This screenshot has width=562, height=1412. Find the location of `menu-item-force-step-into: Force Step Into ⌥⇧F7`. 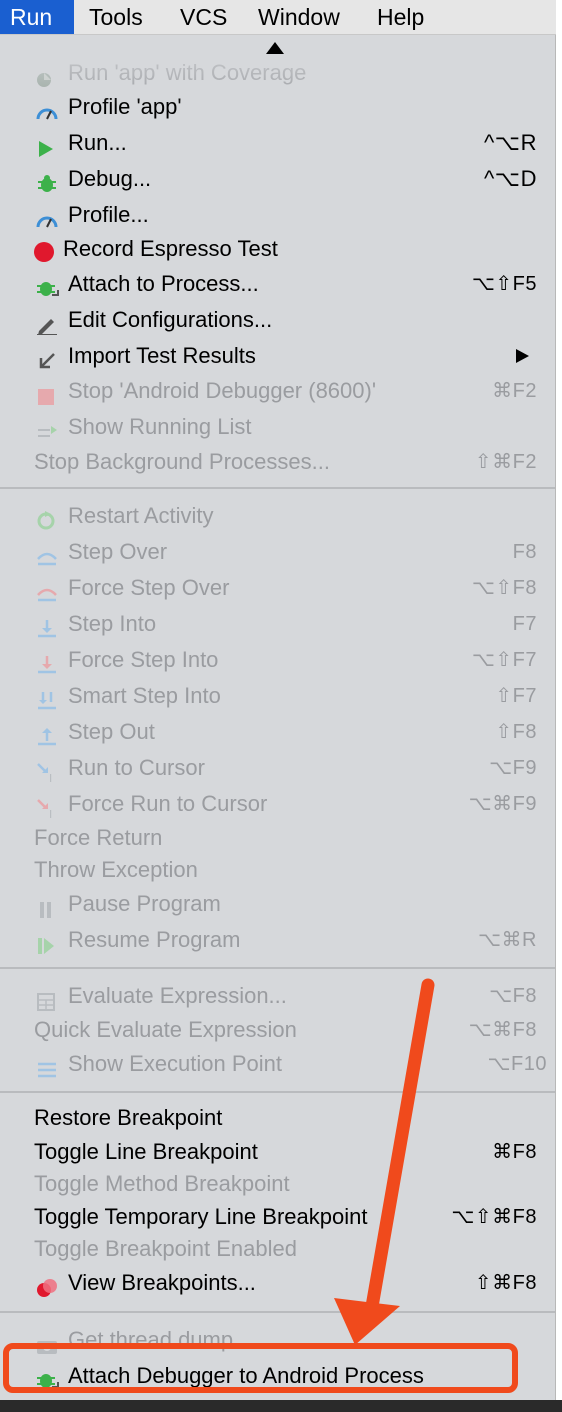

menu-item-force-step-into: Force Step Into ⌥⇧F7 is located at coordinates (277, 660).